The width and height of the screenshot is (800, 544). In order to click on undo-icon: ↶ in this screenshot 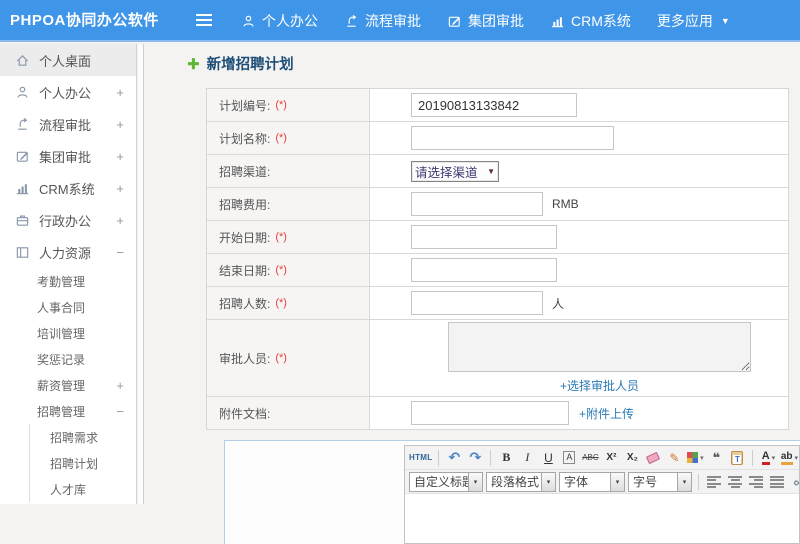, I will do `click(454, 458)`.